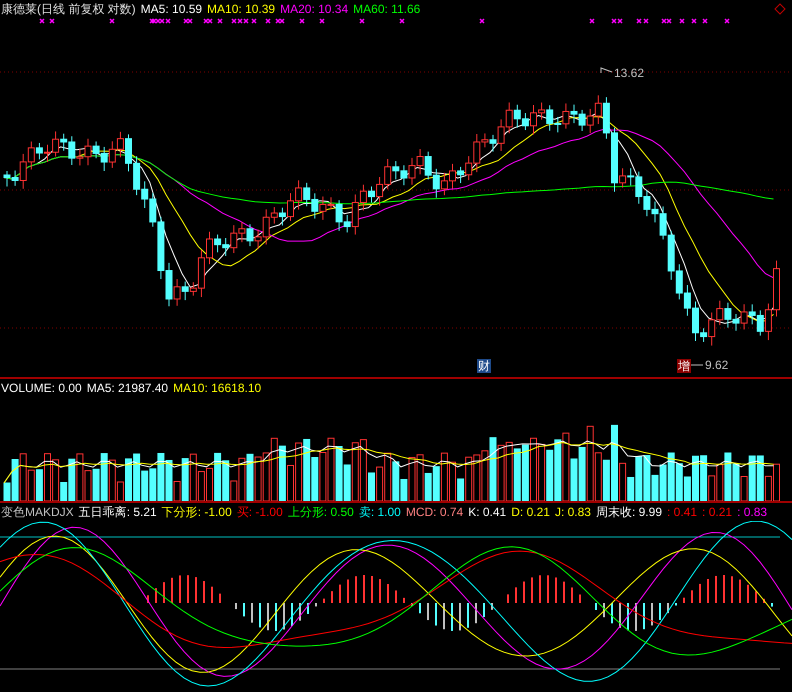 Image resolution: width=792 pixels, height=692 pixels. I want to click on indicator-value: MA10: 16618.10, so click(217, 388).